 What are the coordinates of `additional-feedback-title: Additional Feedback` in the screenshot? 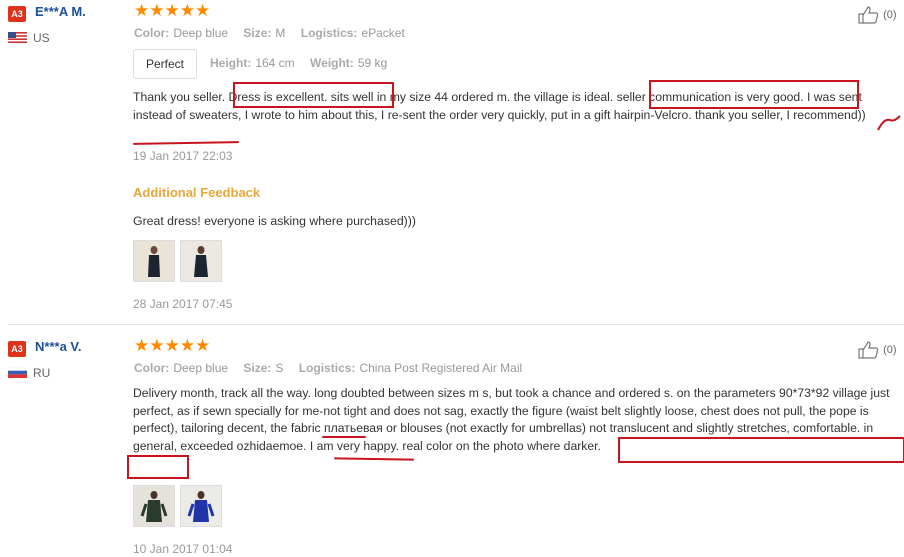 It's located at (197, 192).